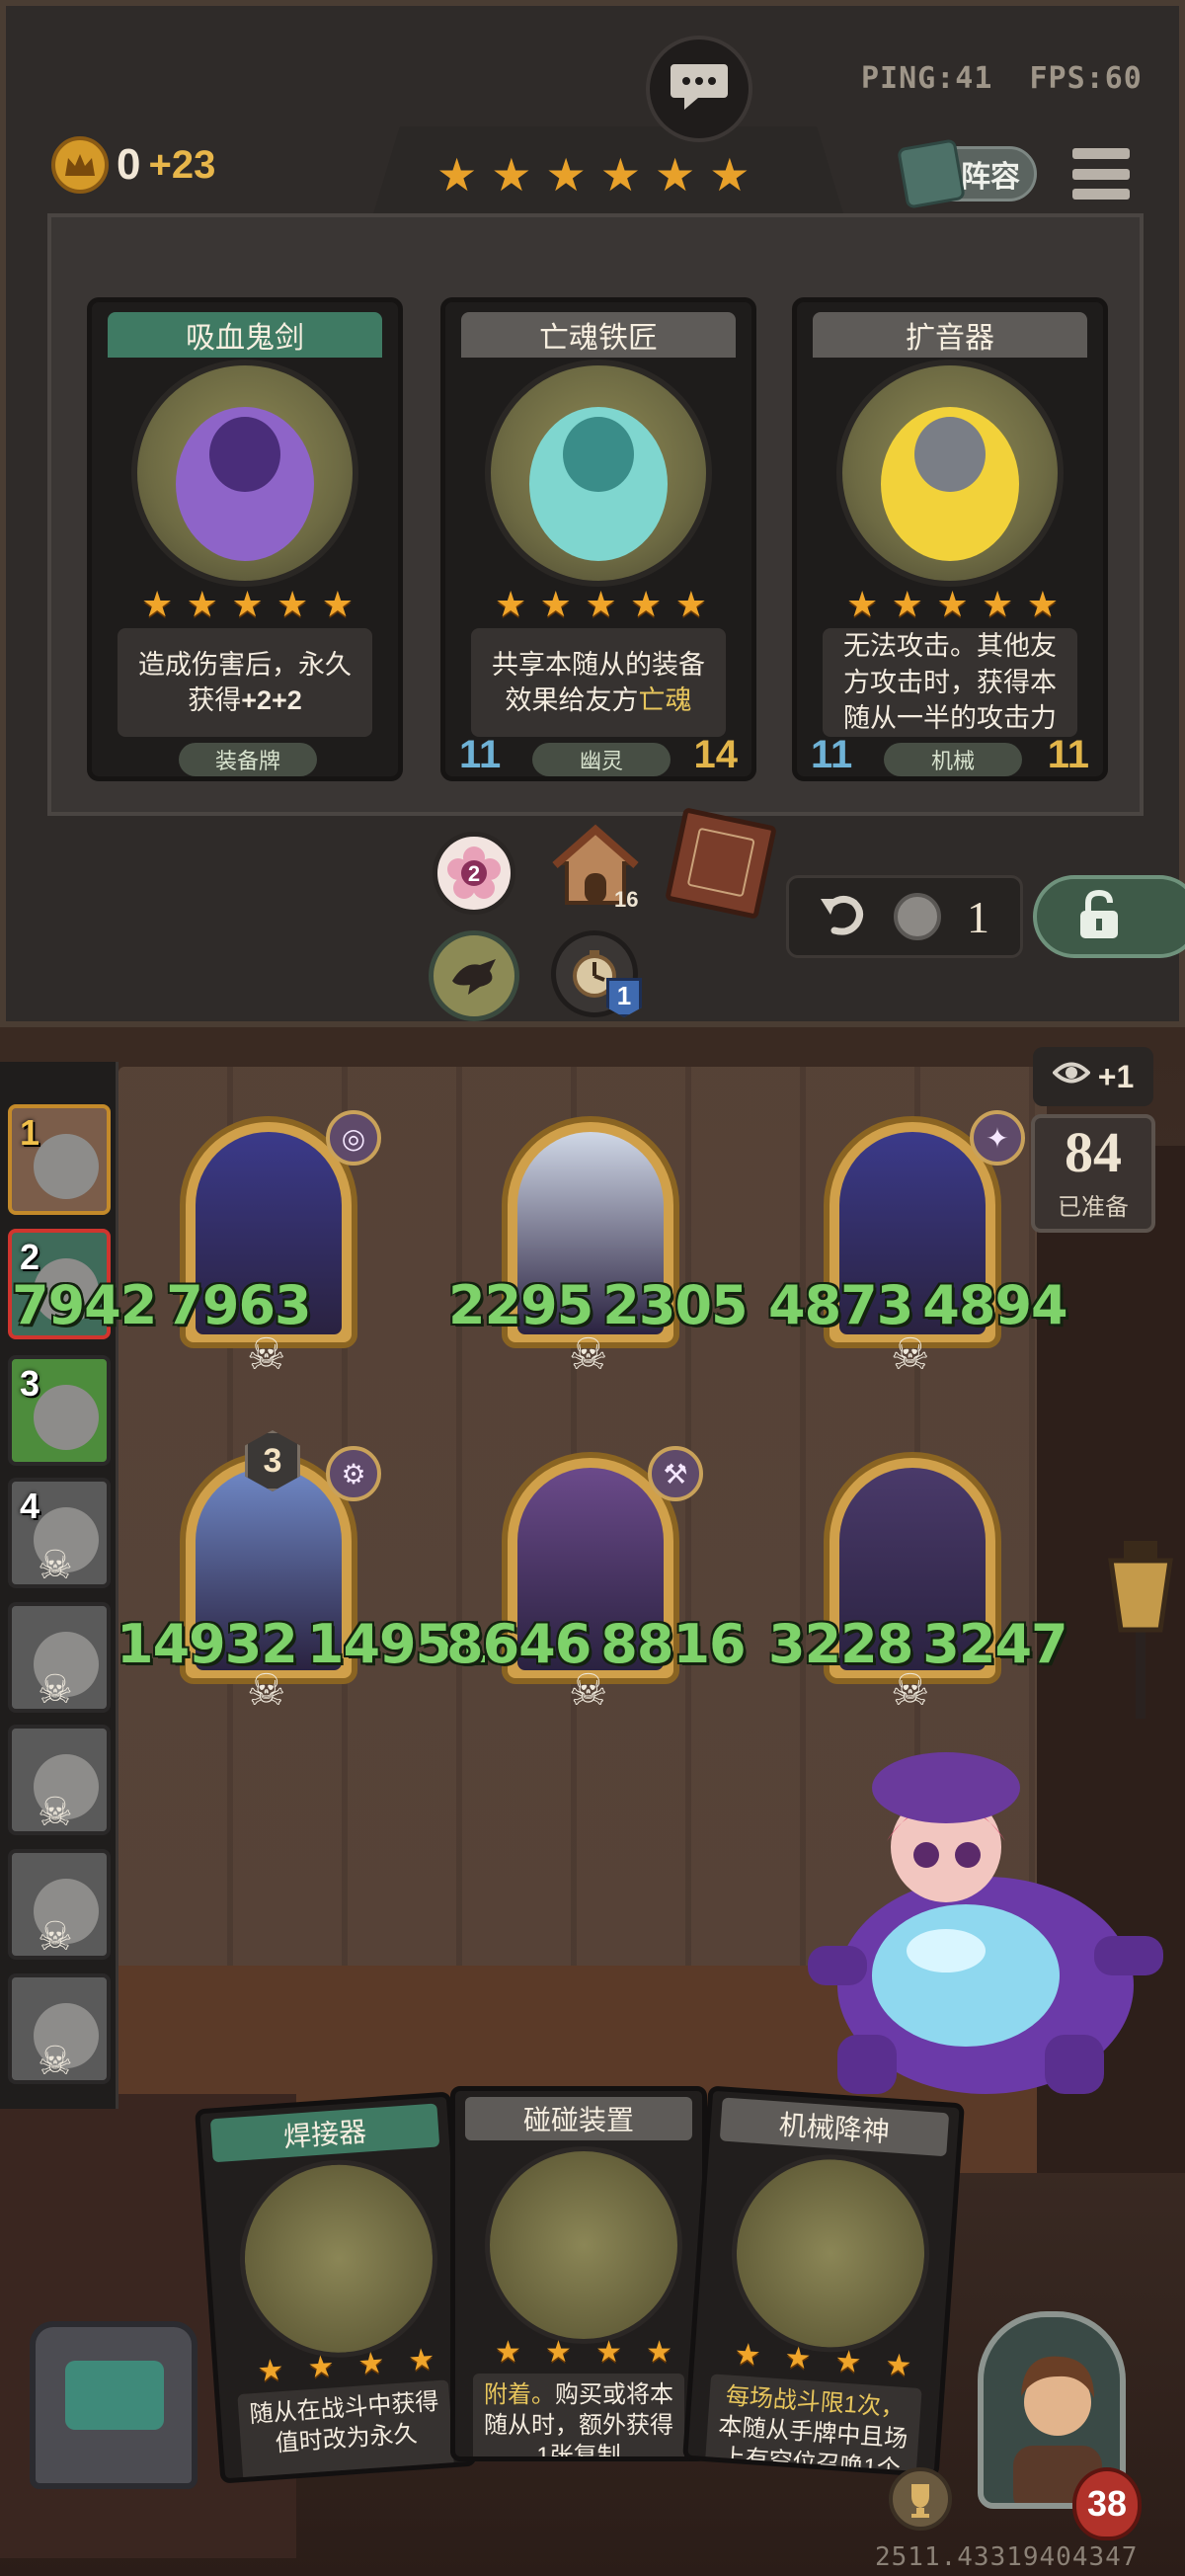  I want to click on opponent-slot: 4 ☠, so click(60, 1533).